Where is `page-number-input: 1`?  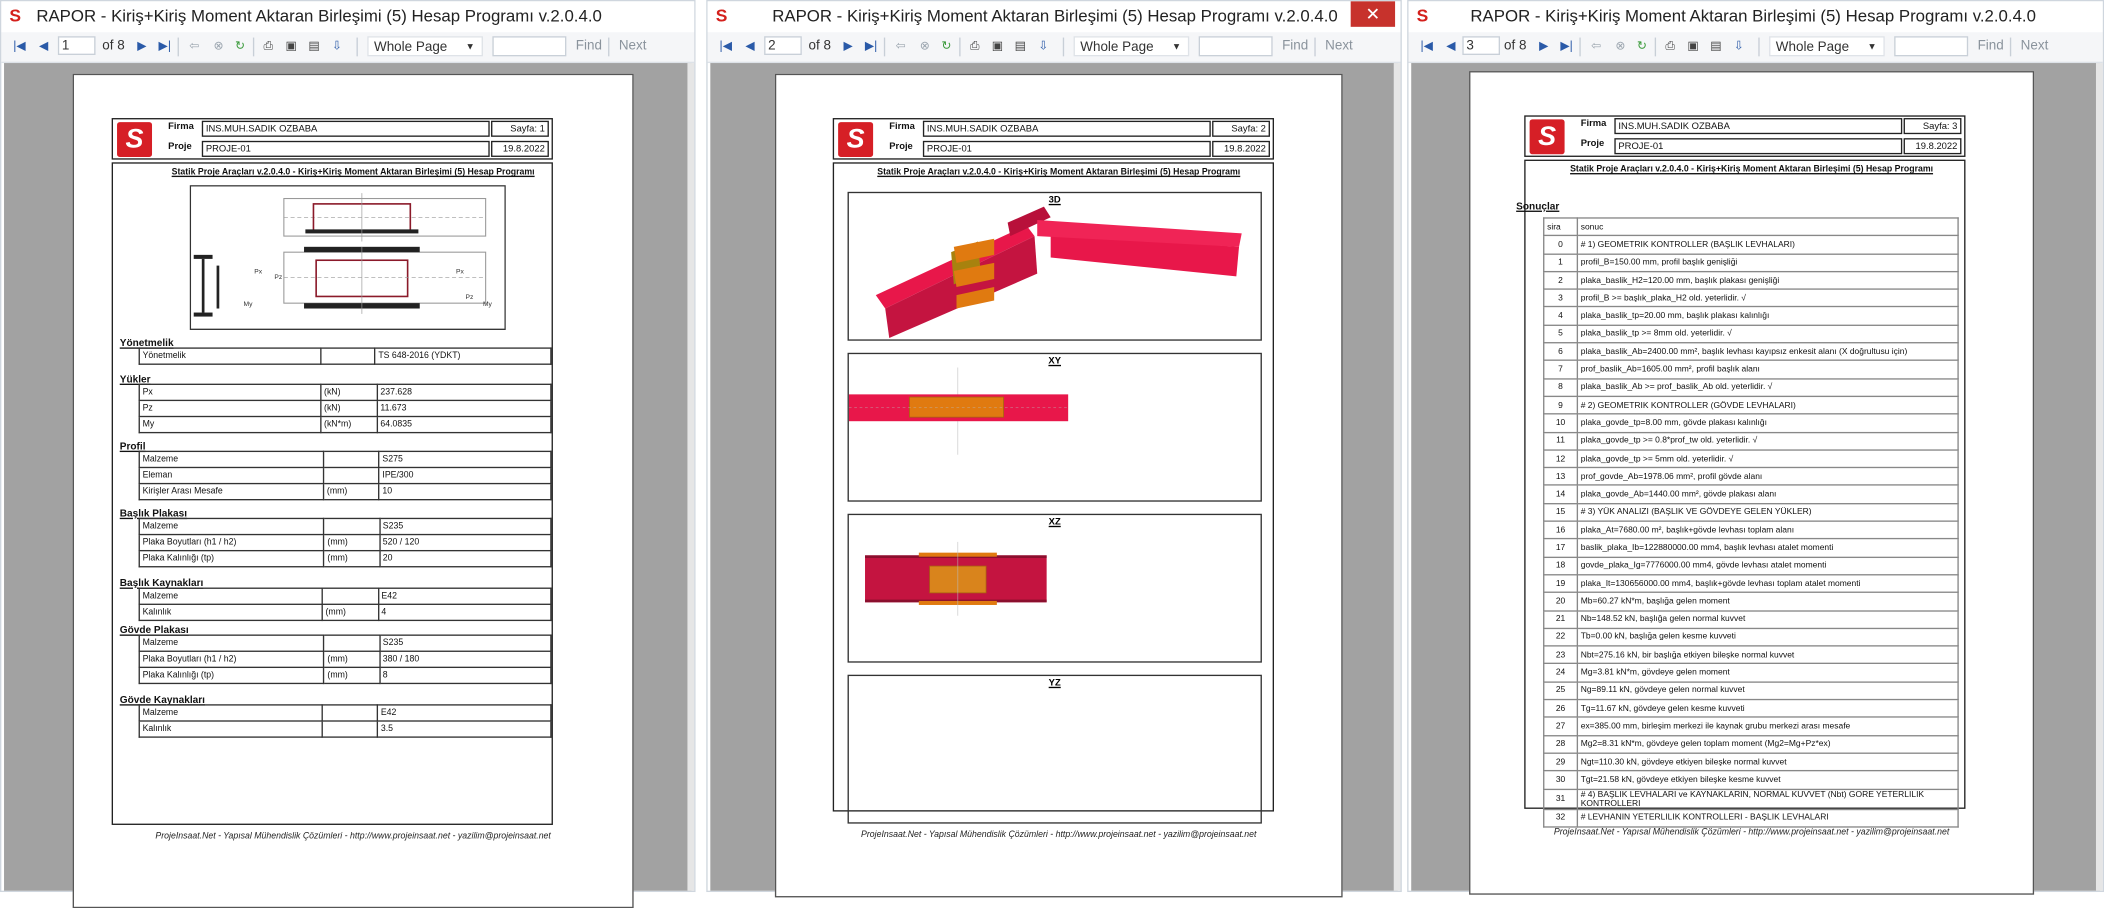 page-number-input: 1 is located at coordinates (76, 45).